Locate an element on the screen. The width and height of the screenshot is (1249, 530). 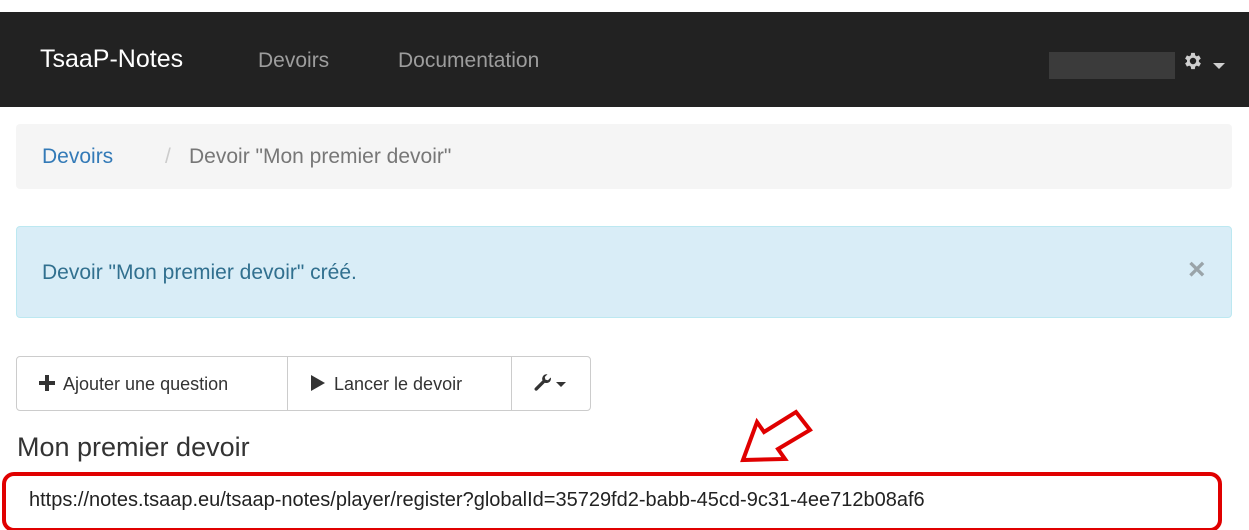
alert-message: Devoir "Mon premier devoir" créé. is located at coordinates (199, 272).